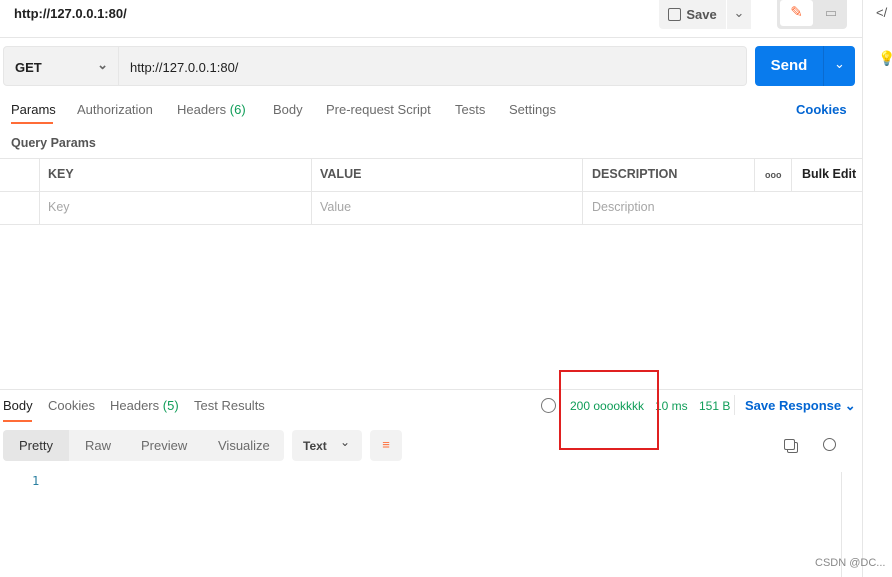 This screenshot has width=892, height=577. Describe the element at coordinates (18, 405) in the screenshot. I see `response-tab-body: Body` at that location.